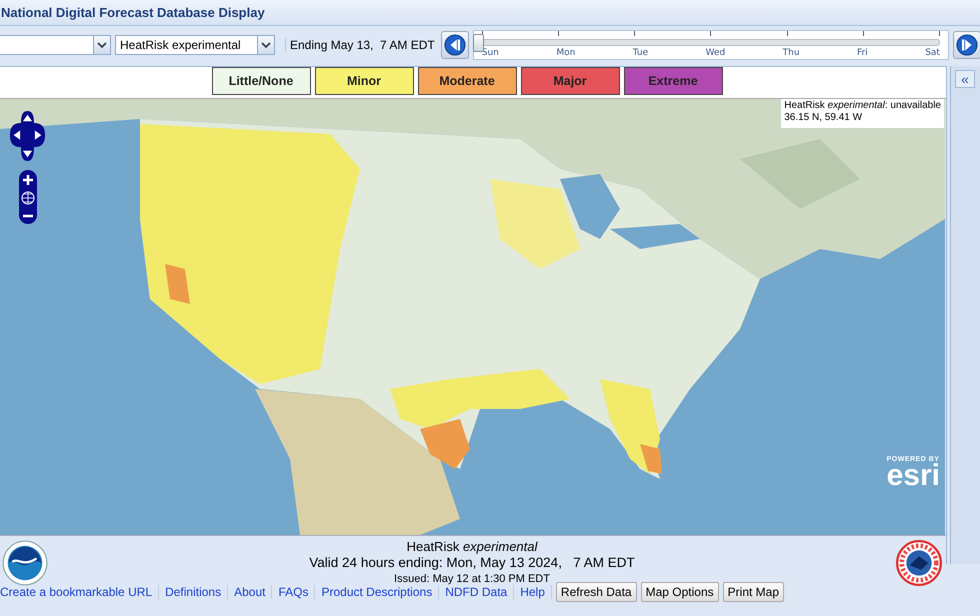 This screenshot has height=616, width=980. What do you see at coordinates (133, 12) in the screenshot?
I see `window-title: National Digital Forecast Database Display` at bounding box center [133, 12].